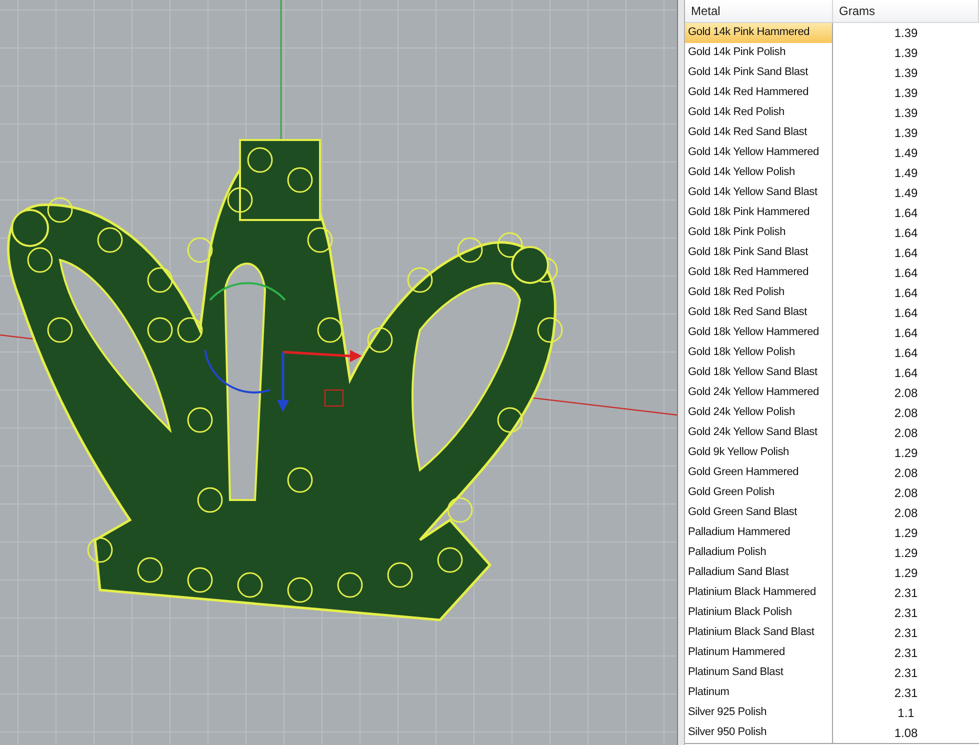 This screenshot has height=745, width=979. What do you see at coordinates (681, 372) in the screenshot?
I see `panel-splitter` at bounding box center [681, 372].